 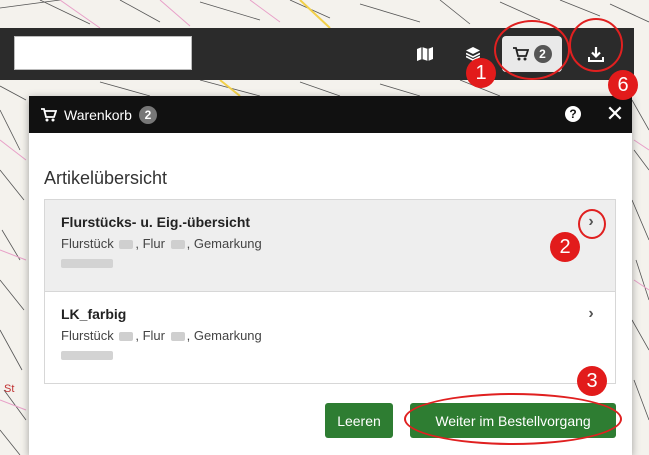 I want to click on map-button, so click(x=425, y=54).